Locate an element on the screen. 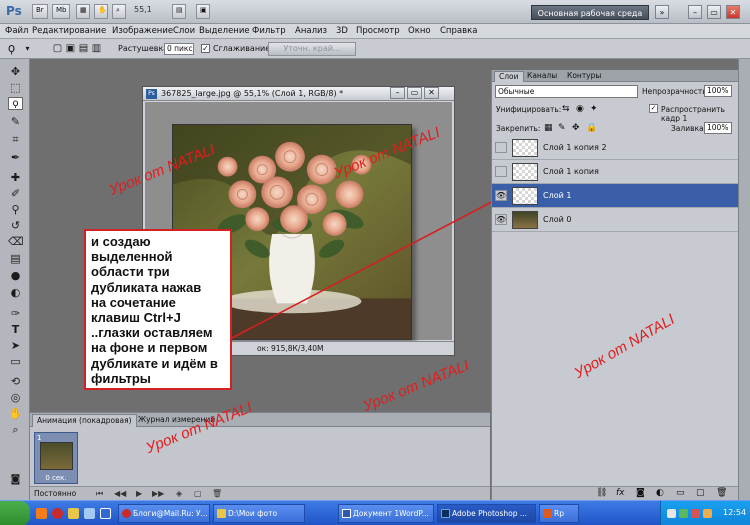  layer-row: 👁 Слой 0 is located at coordinates (615, 220).